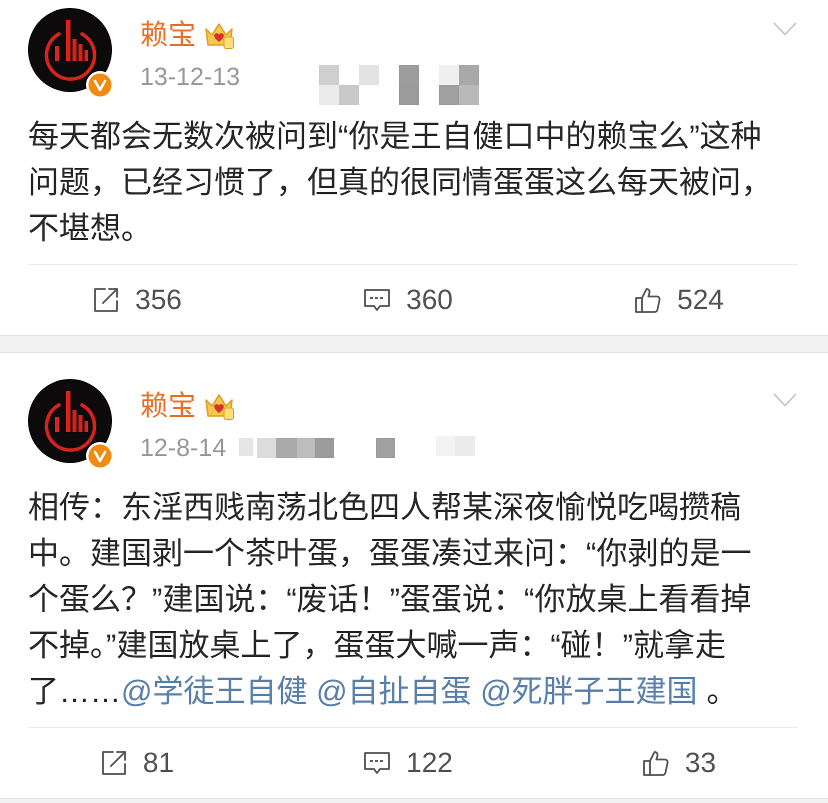 The image size is (828, 803). Describe the element at coordinates (190, 77) in the screenshot. I see `post-date: 13-12-13` at that location.